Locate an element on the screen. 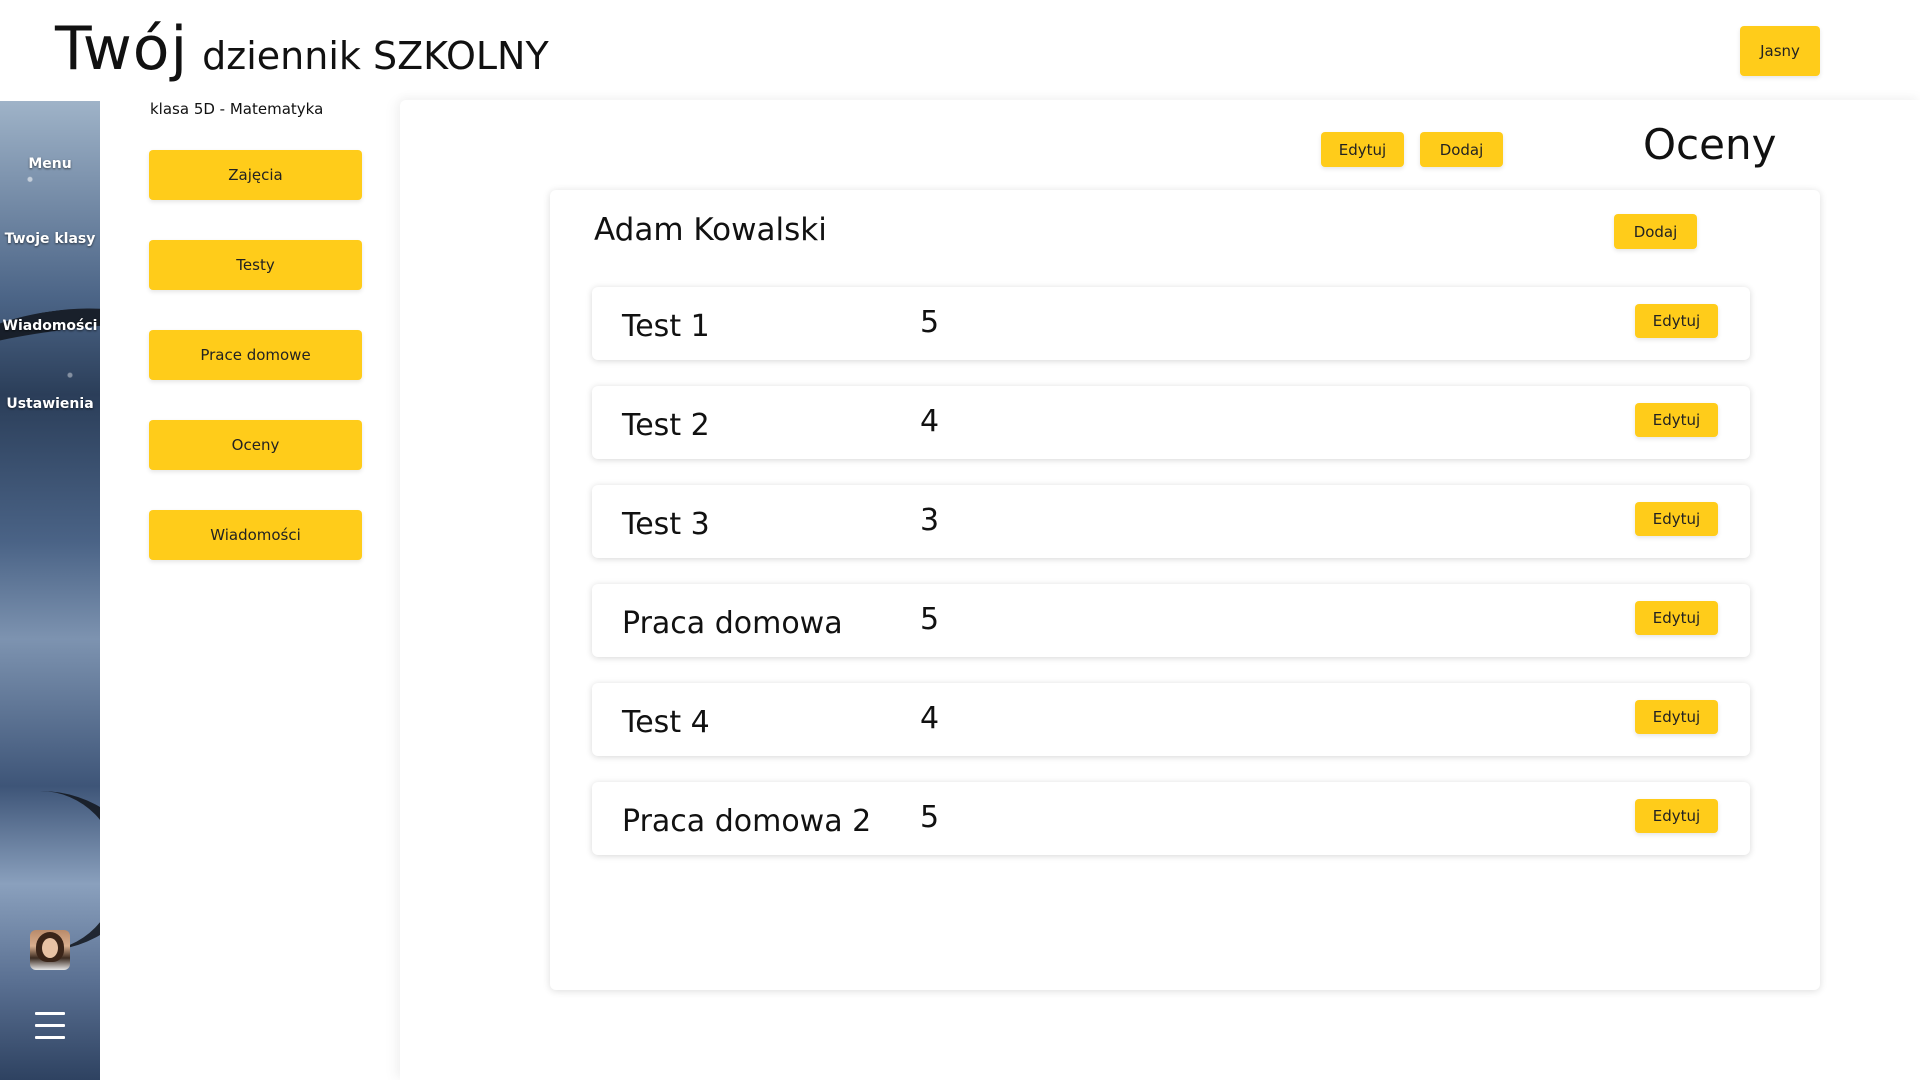  add-grades-button: Dodaj is located at coordinates (1461, 149).